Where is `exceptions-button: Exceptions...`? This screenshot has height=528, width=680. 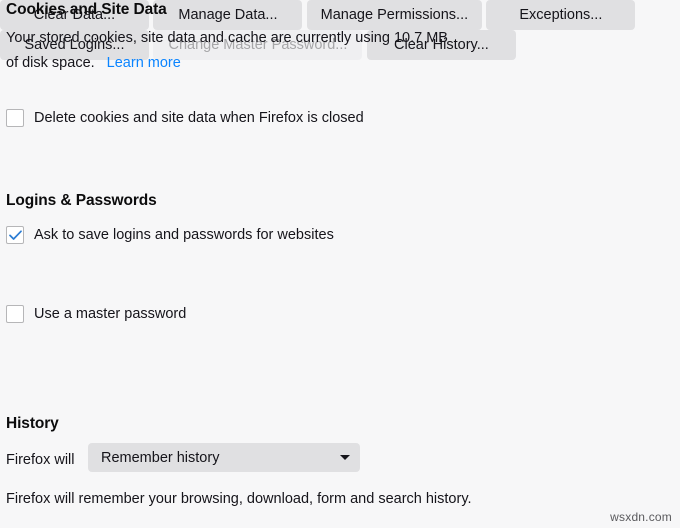 exceptions-button: Exceptions... is located at coordinates (561, 15).